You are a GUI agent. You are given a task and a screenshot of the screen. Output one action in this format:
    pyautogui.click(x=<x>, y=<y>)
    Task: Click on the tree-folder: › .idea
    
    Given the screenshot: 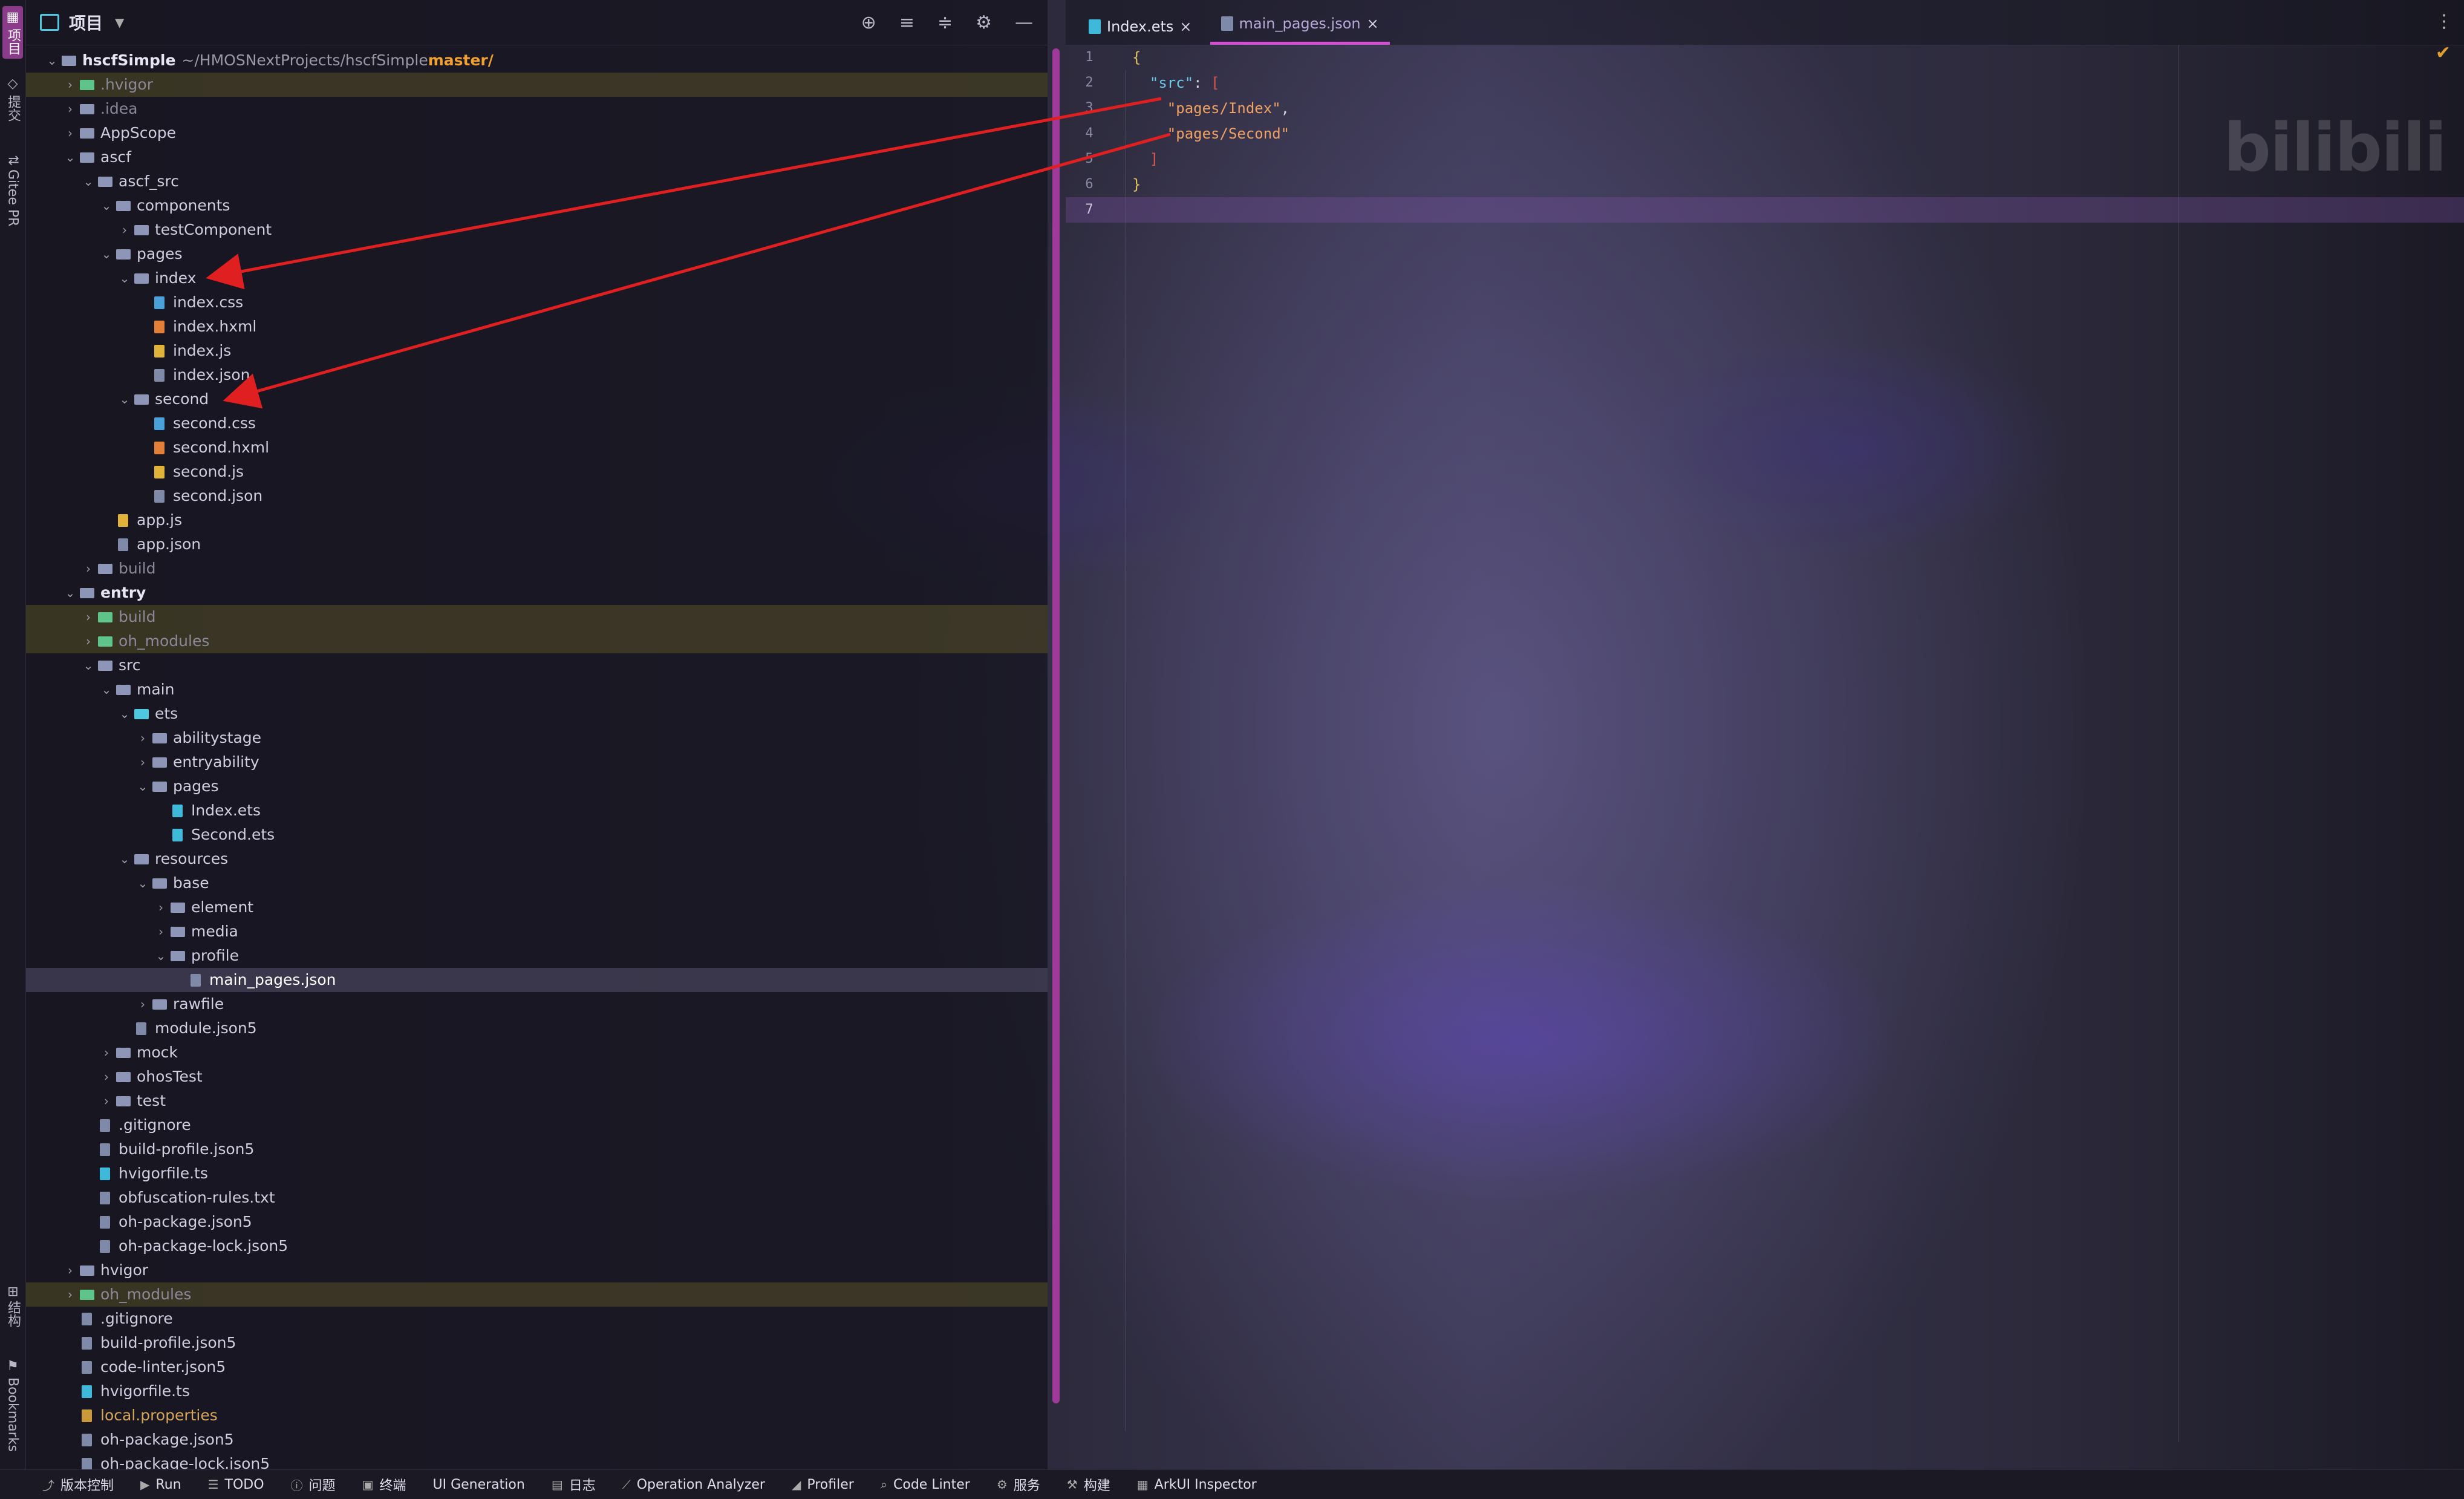 What is the action you would take?
    pyautogui.click(x=536, y=109)
    